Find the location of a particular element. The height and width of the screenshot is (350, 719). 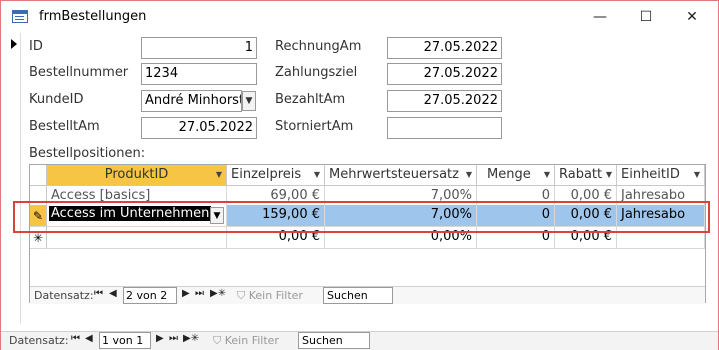

id-field: 1 is located at coordinates (199, 48).